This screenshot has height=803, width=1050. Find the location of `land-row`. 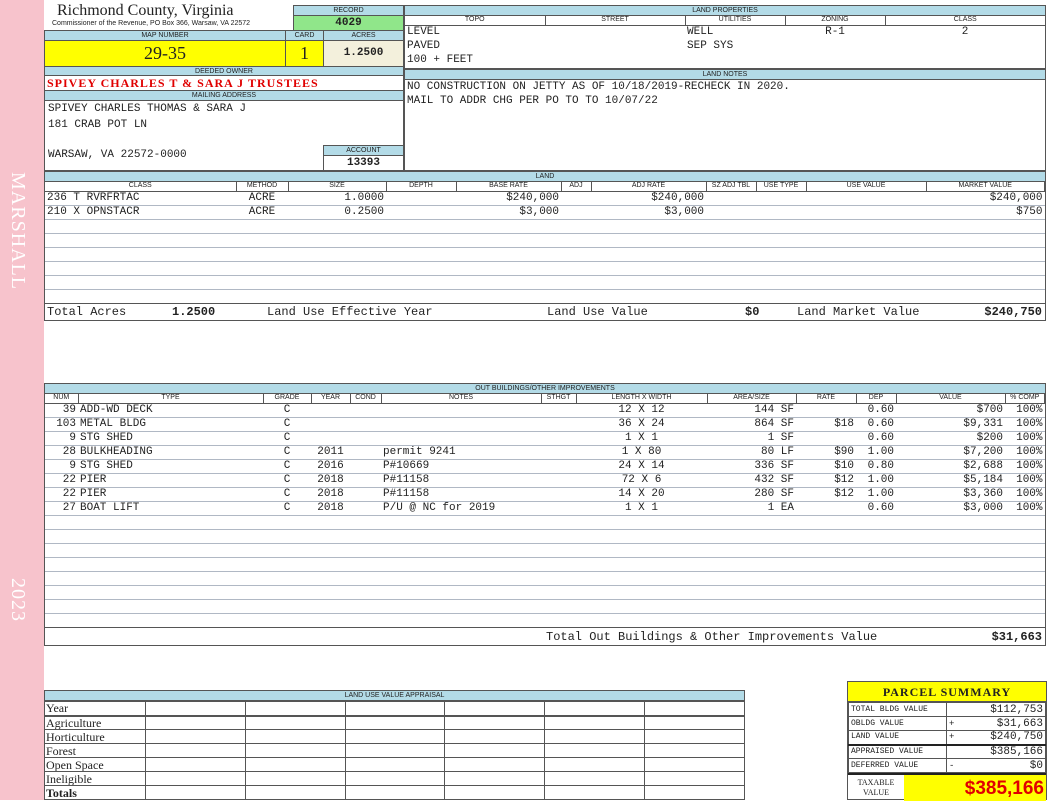

land-row is located at coordinates (545, 240).